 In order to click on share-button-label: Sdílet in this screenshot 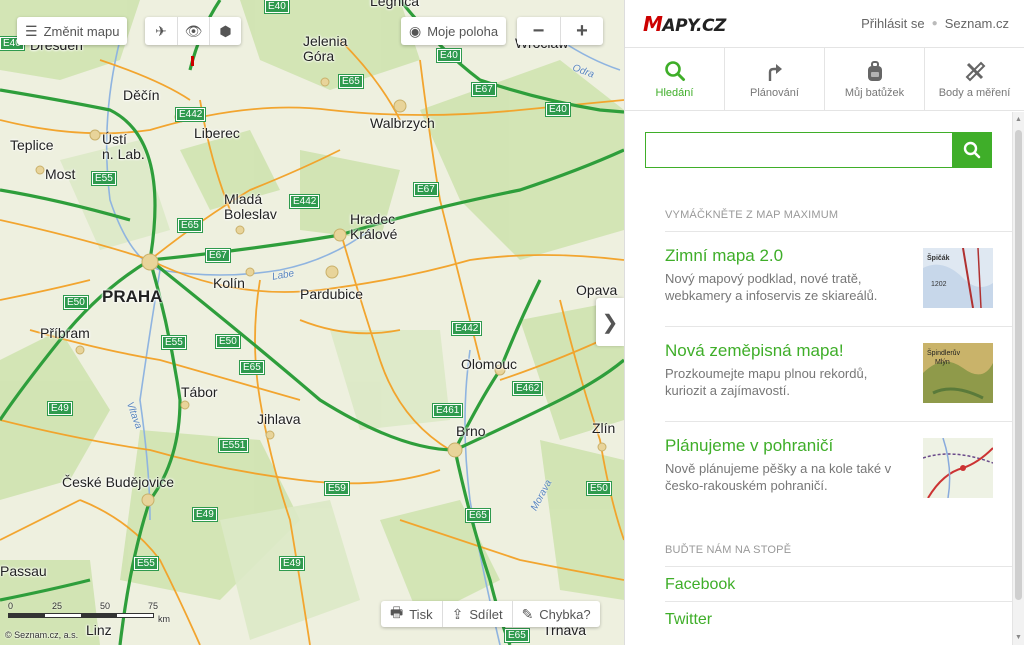, I will do `click(486, 614)`.